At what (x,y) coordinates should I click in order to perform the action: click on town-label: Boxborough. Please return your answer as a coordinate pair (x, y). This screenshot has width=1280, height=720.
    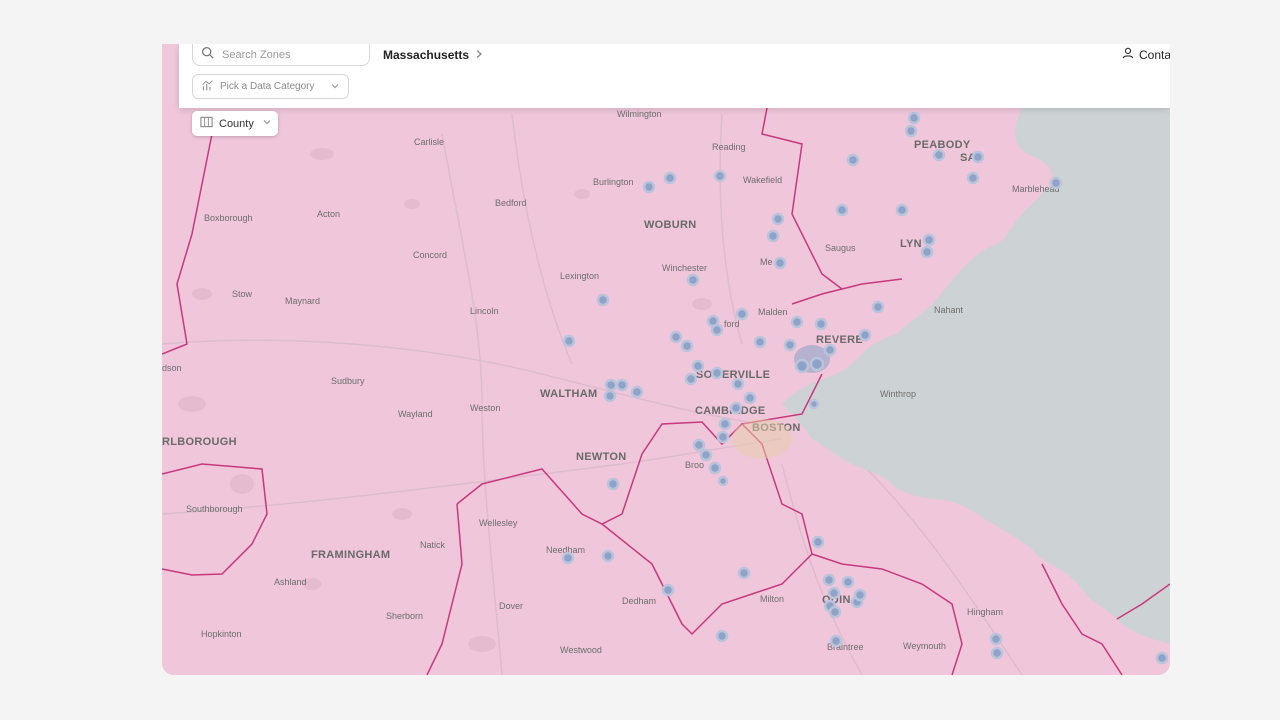
    Looking at the image, I should click on (228, 218).